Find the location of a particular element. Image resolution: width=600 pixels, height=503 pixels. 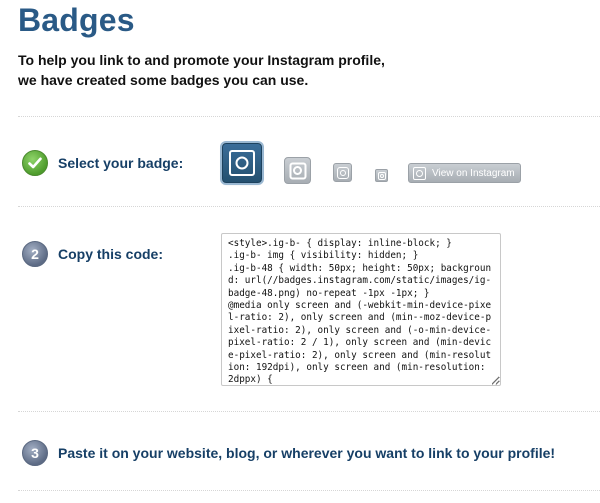

page-title: Badges is located at coordinates (76, 20).